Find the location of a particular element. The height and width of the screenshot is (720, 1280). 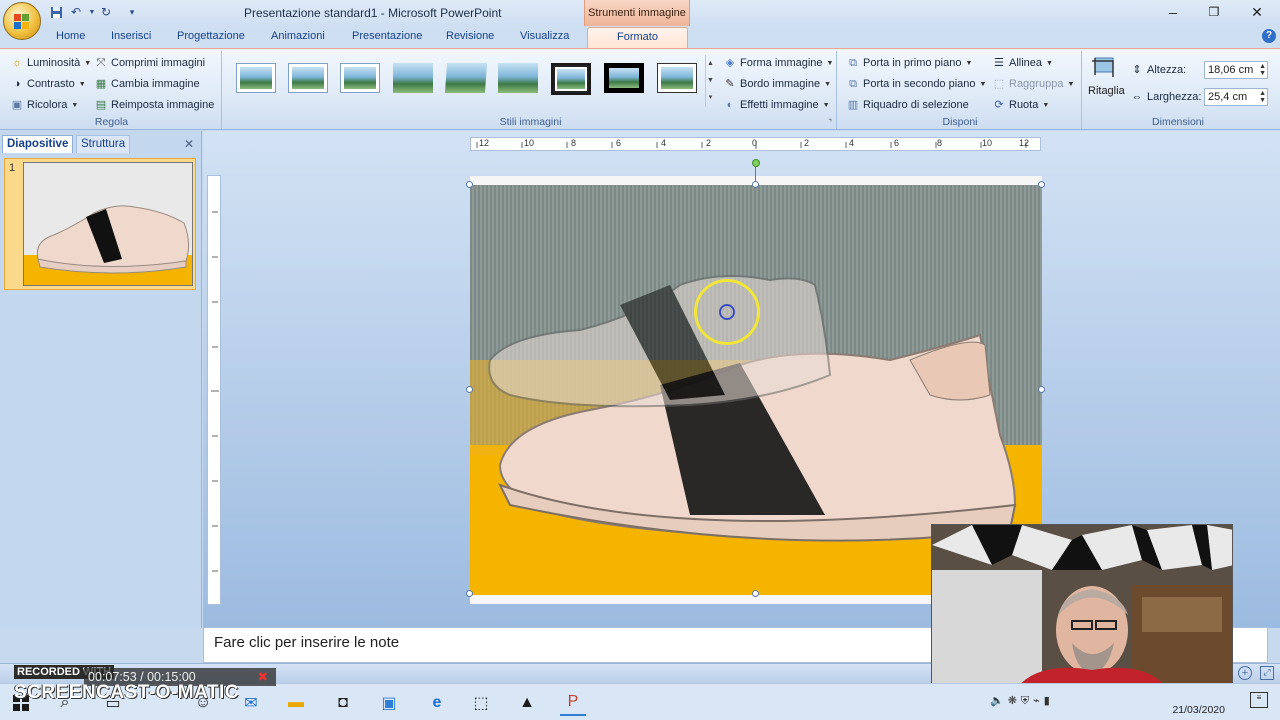

porta-in-secondo-piano-button: ⧉ Porta in secondo piano ▼ is located at coordinates (916, 84).